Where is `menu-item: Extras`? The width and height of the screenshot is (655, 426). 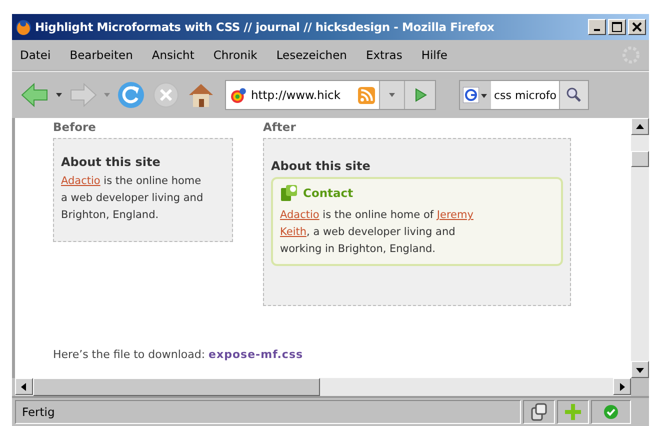 menu-item: Extras is located at coordinates (384, 55).